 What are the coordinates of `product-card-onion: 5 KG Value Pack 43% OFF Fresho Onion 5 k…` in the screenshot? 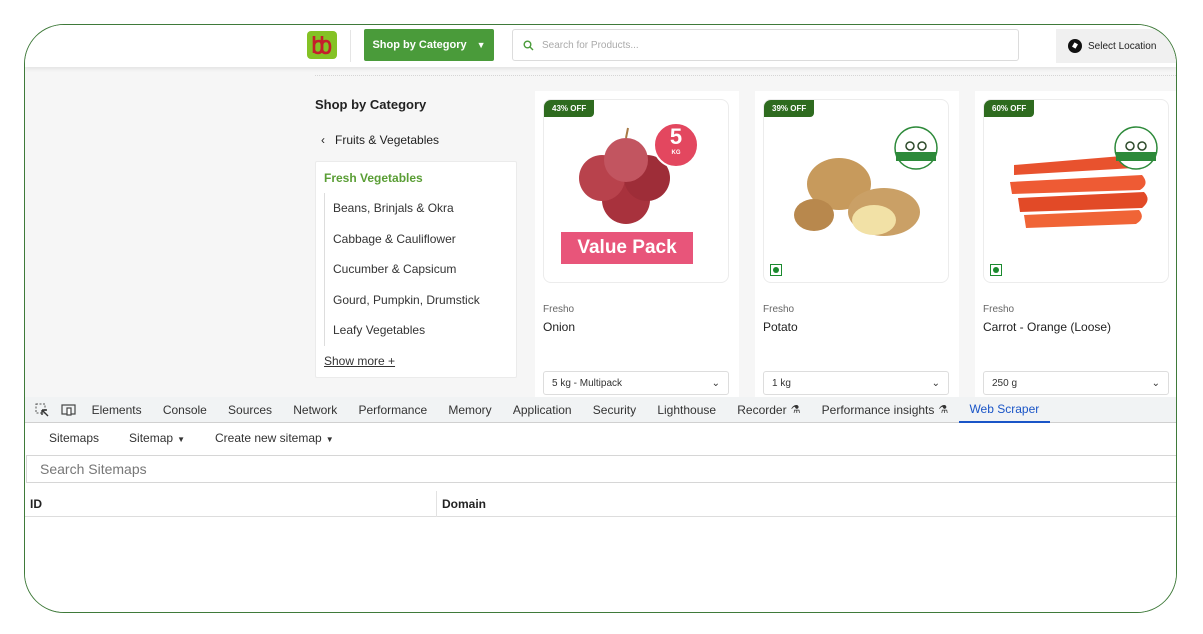 It's located at (637, 244).